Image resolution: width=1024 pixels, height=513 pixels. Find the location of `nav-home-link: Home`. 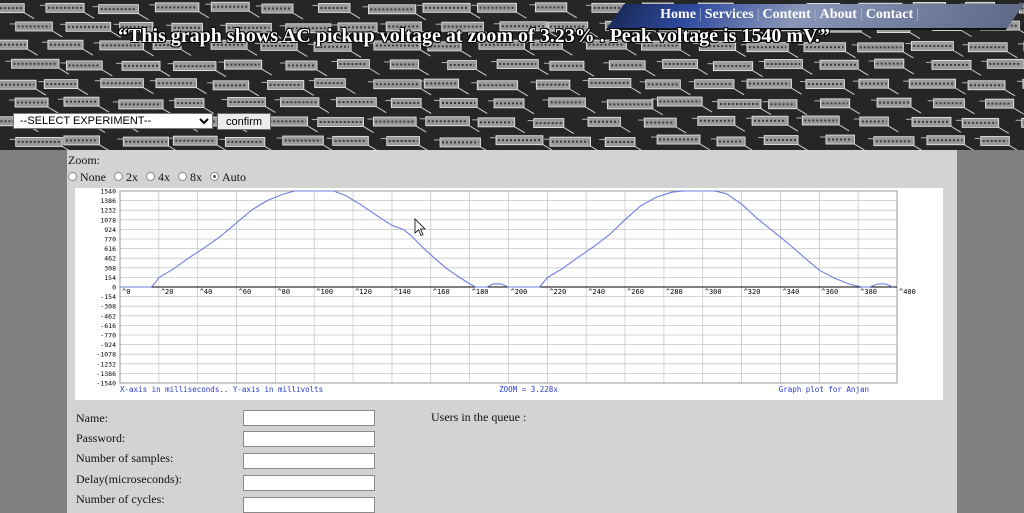

nav-home-link: Home is located at coordinates (678, 14).